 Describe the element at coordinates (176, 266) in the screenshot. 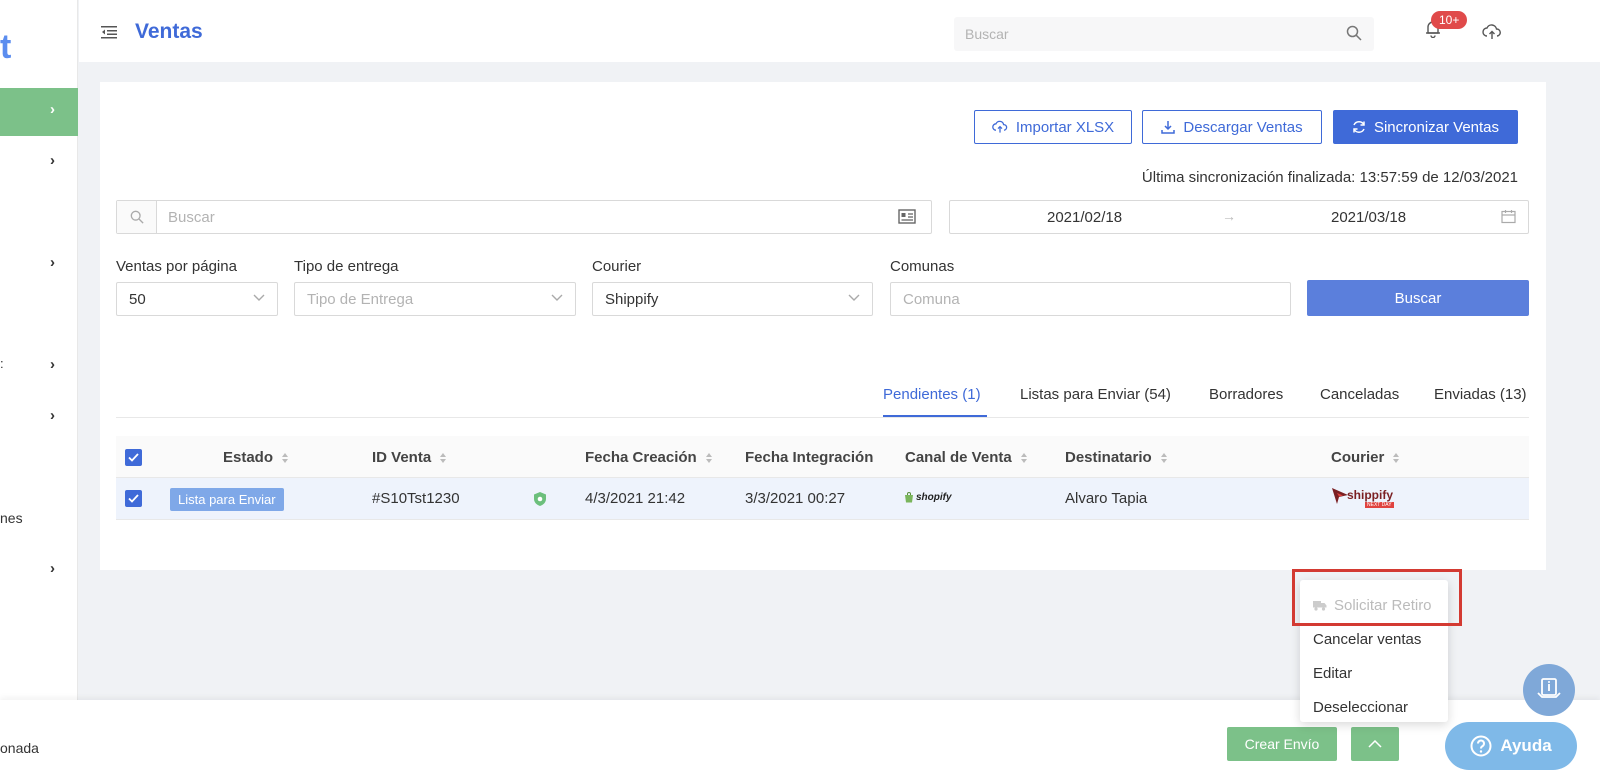

I see `per-page-label: Ventas por página` at that location.